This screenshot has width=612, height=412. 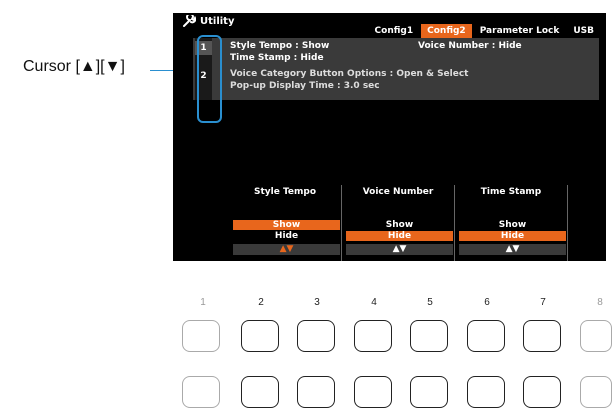 I want to click on tab-bar: Config1 Config2 Parameter Lock USB, so click(x=484, y=31).